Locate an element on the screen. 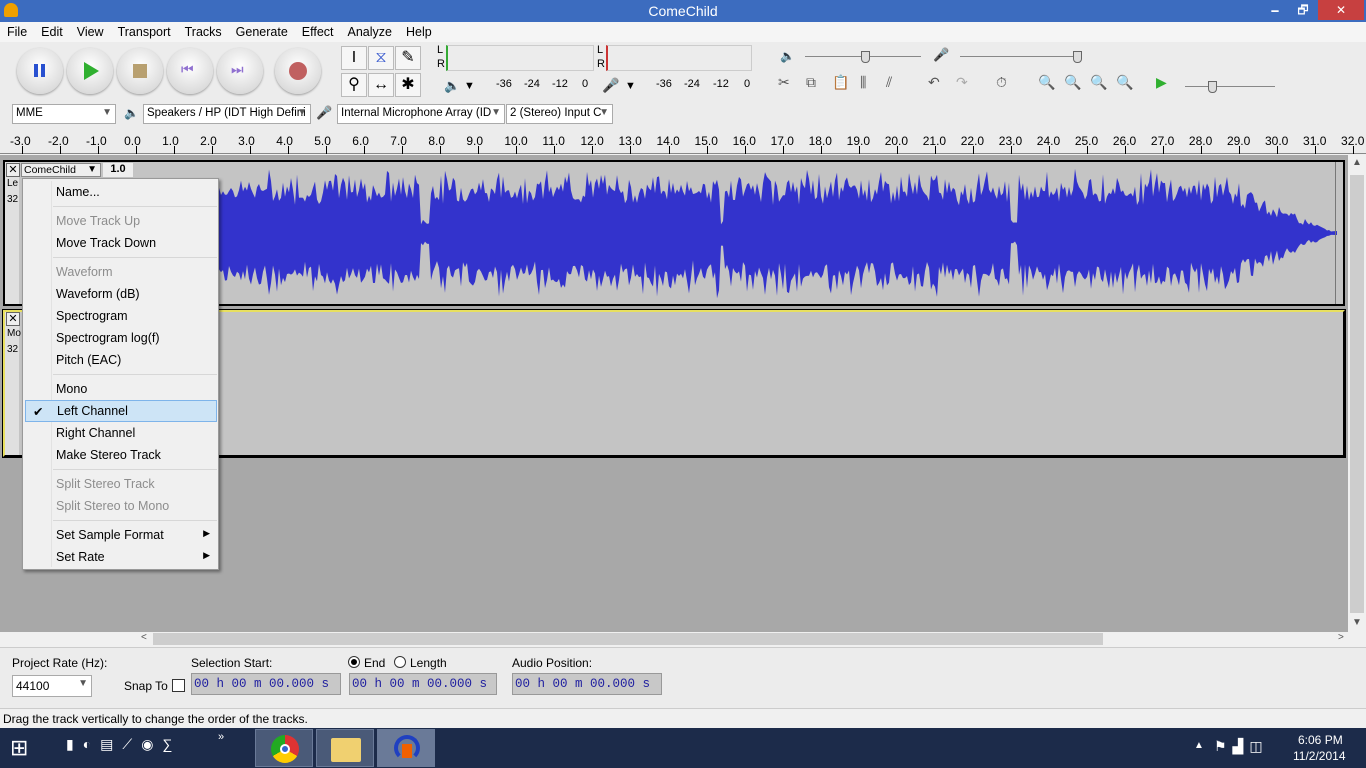 The height and width of the screenshot is (768, 1366). record-meter-dropdown: ▼ is located at coordinates (630, 86).